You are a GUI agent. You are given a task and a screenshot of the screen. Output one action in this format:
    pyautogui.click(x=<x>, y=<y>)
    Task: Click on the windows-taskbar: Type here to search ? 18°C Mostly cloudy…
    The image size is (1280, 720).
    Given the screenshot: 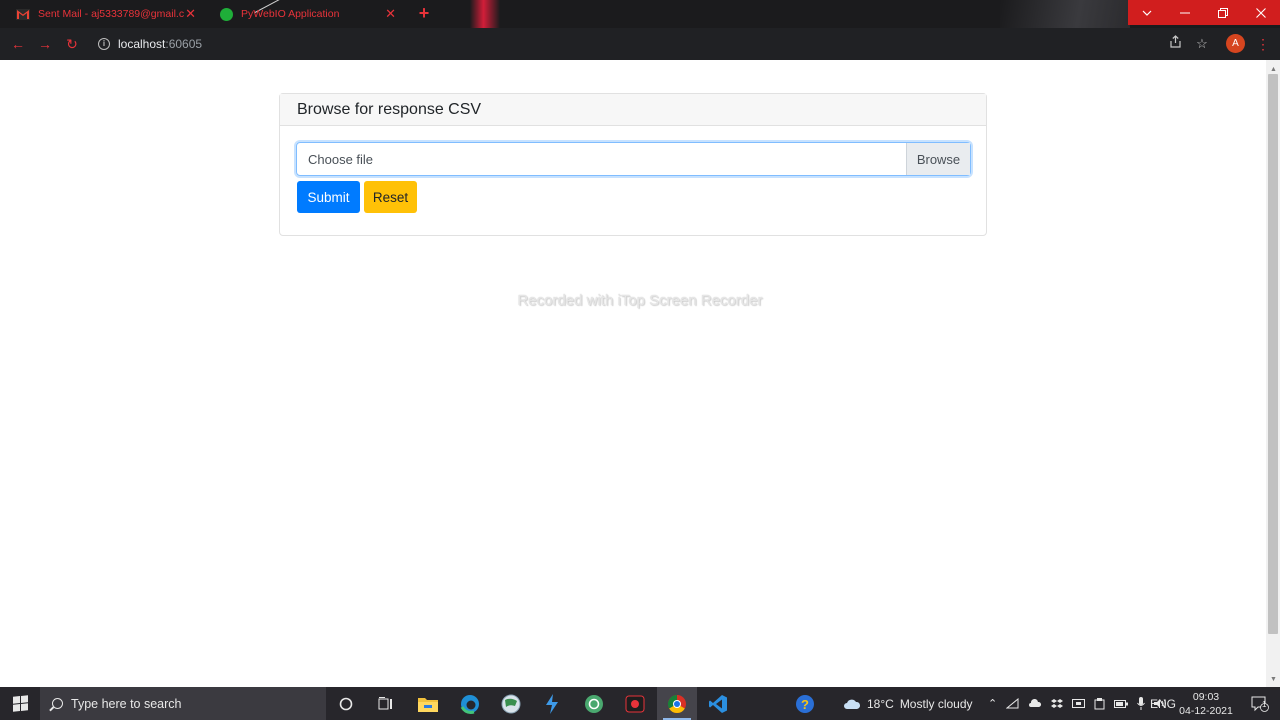 What is the action you would take?
    pyautogui.click(x=640, y=703)
    